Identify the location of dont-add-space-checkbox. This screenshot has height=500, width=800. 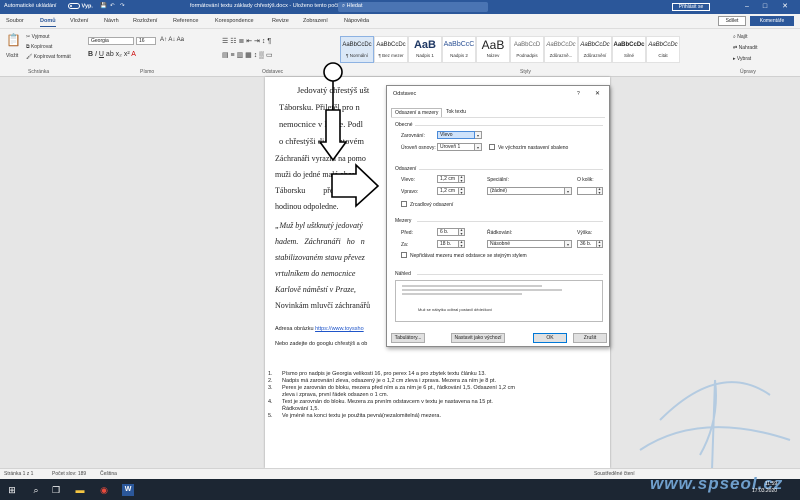
(404, 255).